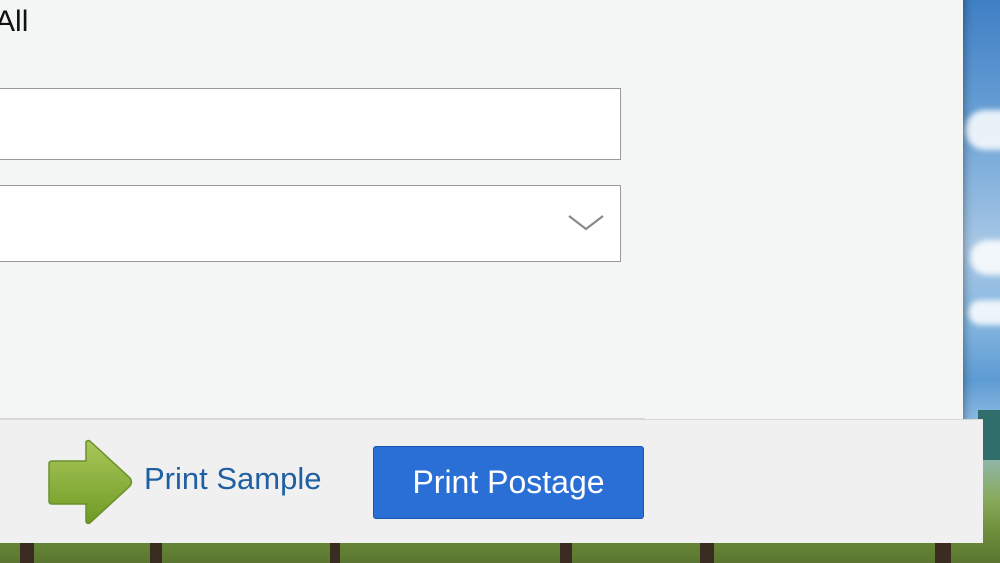 This screenshot has width=1000, height=563. Describe the element at coordinates (14, 21) in the screenshot. I see `dialog-heading: t All` at that location.